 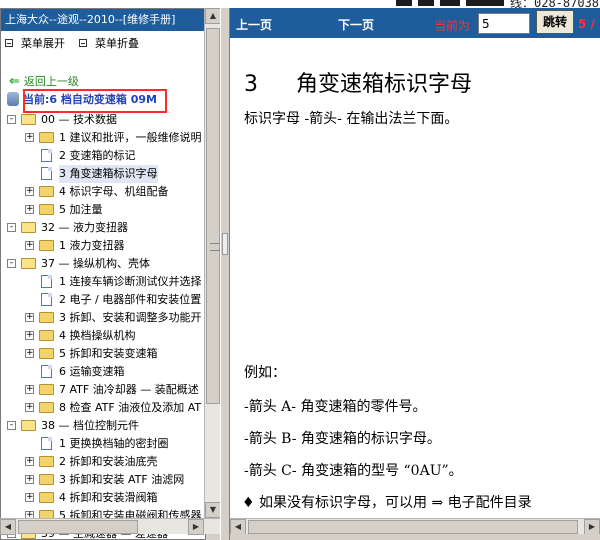 What do you see at coordinates (251, 84) in the screenshot?
I see `section-number: 3` at bounding box center [251, 84].